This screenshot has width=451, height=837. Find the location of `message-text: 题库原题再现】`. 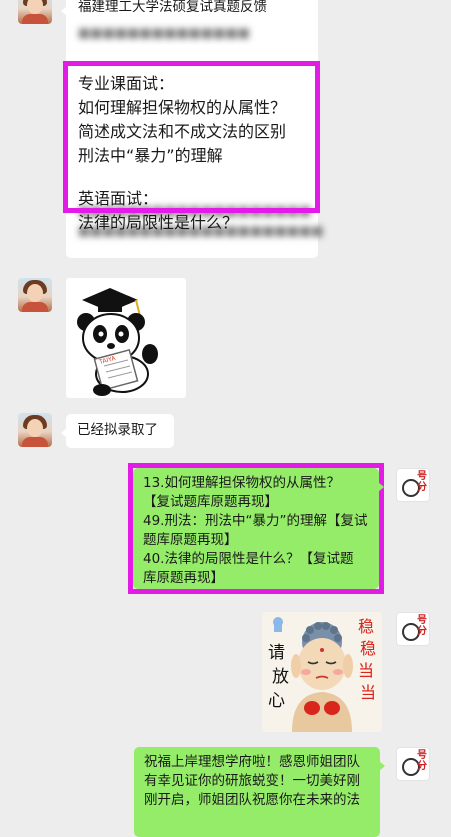

message-text: 题库原题再现】 is located at coordinates (190, 540).